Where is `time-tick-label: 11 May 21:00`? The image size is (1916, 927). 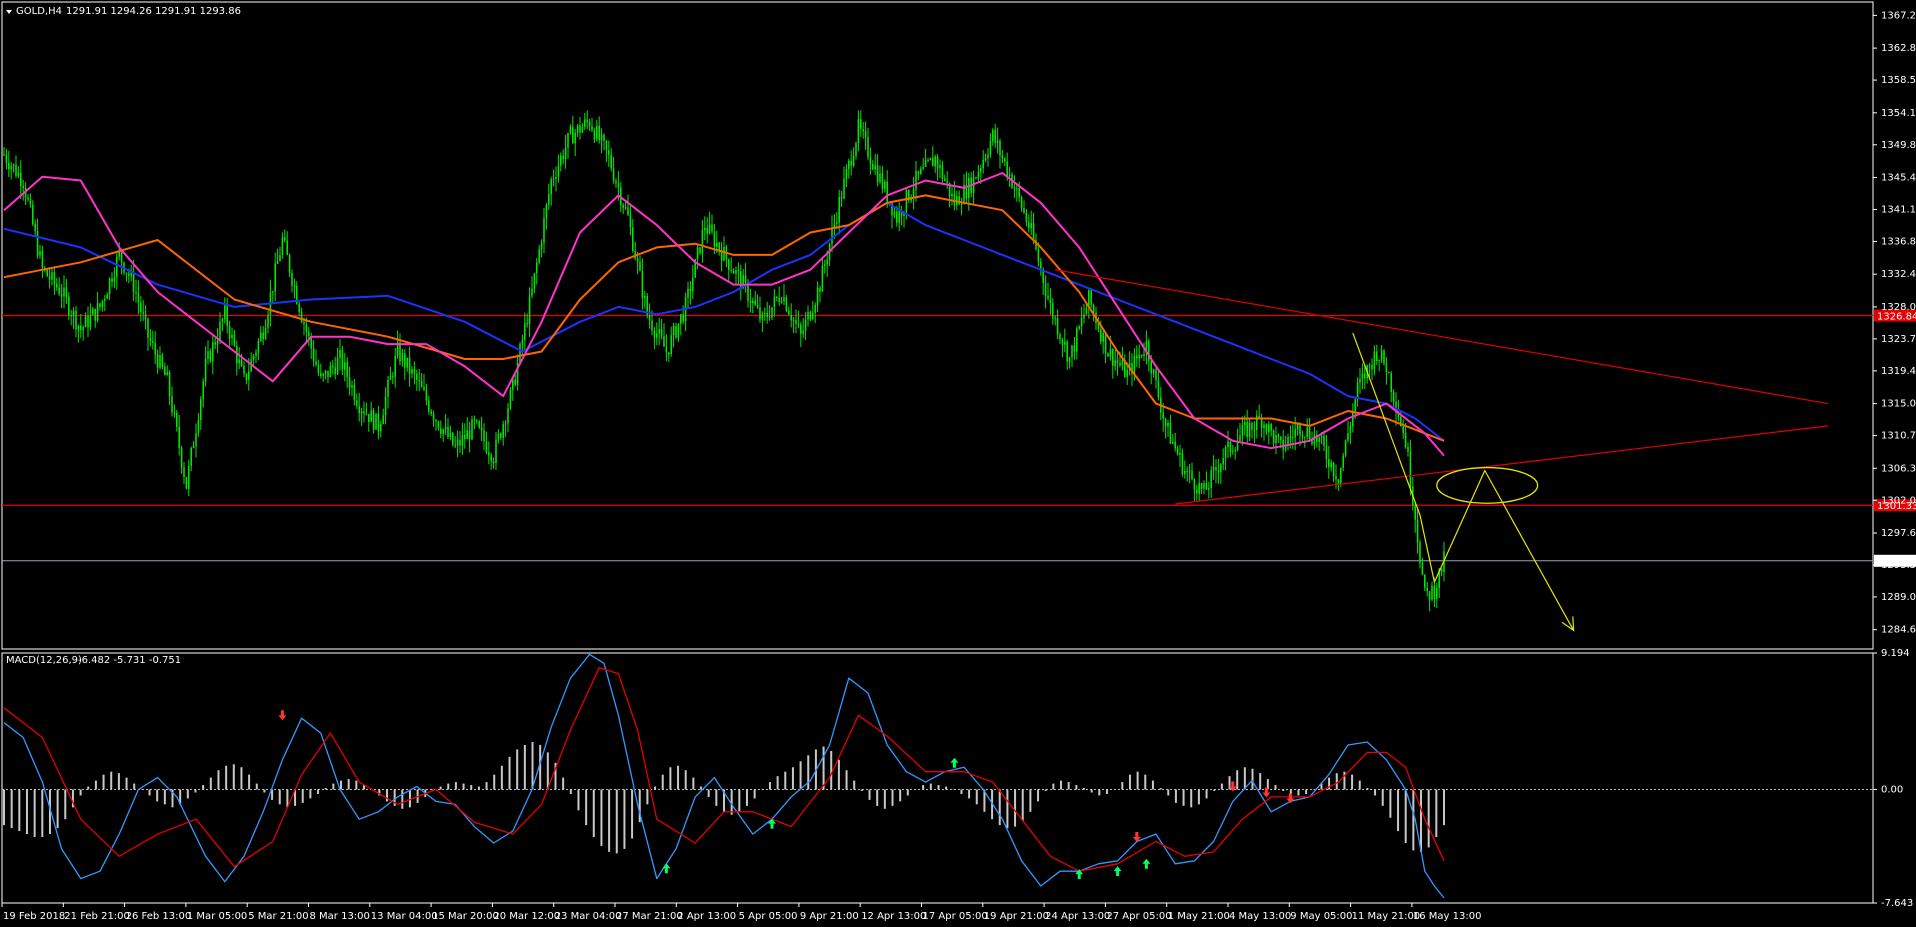
time-tick-label: 11 May 21:00 is located at coordinates (1386, 916).